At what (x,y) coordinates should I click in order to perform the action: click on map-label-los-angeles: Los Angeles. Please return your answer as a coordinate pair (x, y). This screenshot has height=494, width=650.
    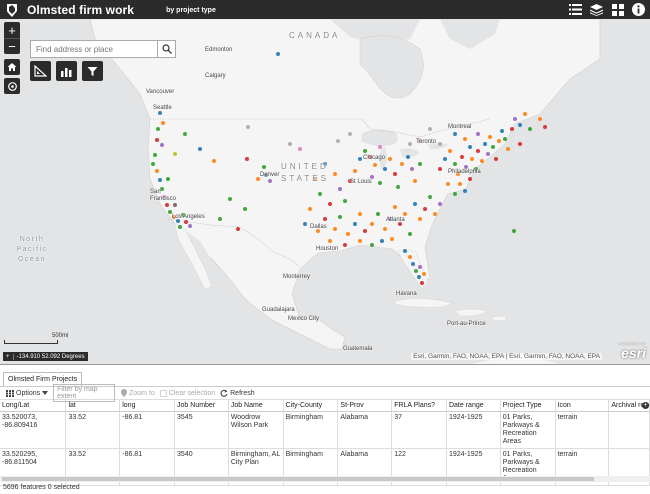
    Looking at the image, I should click on (188, 217).